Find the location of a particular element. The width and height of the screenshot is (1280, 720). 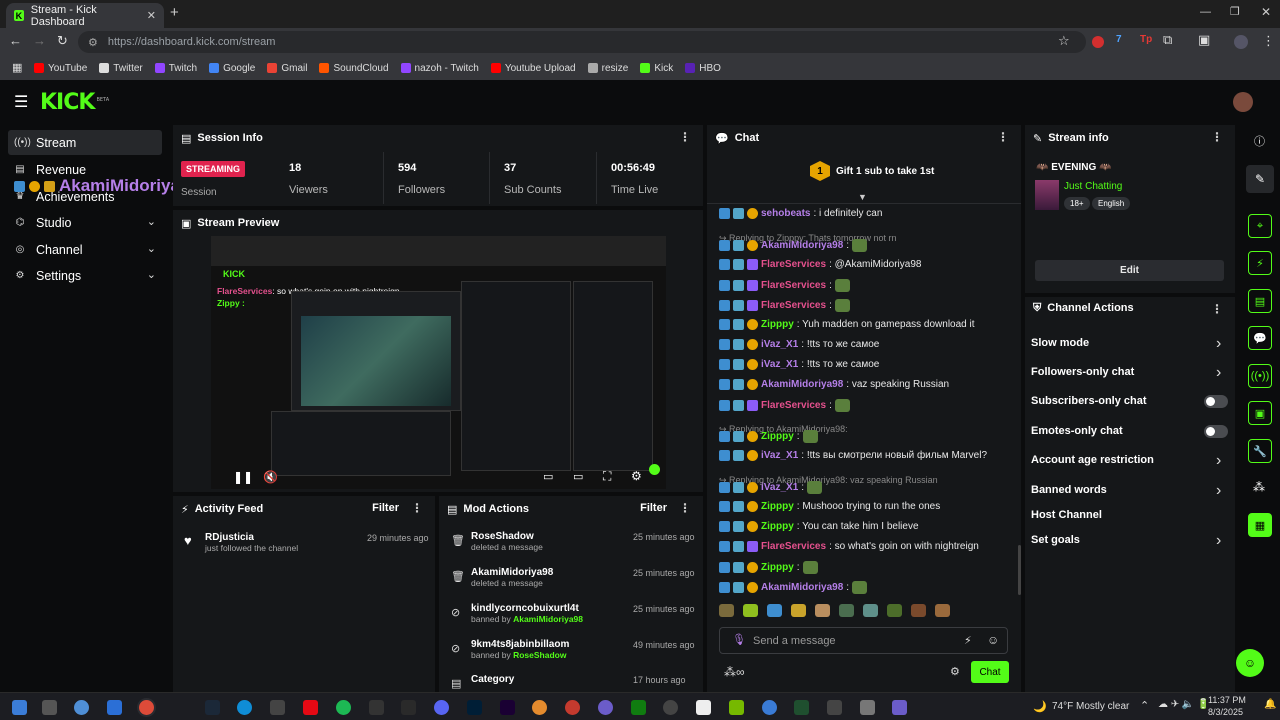

bookmark-item: Google is located at coordinates (232, 68).